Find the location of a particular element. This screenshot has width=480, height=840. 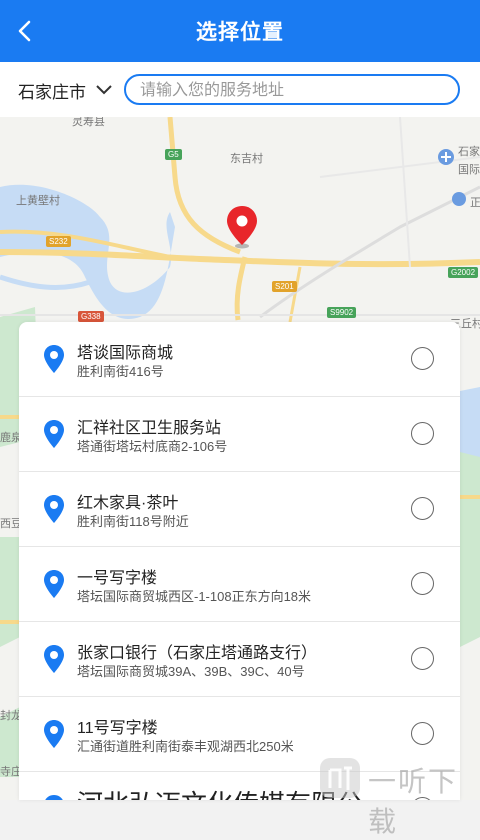

list-item: 塔谈国际商城 胜利南街416号 is located at coordinates (239, 359).